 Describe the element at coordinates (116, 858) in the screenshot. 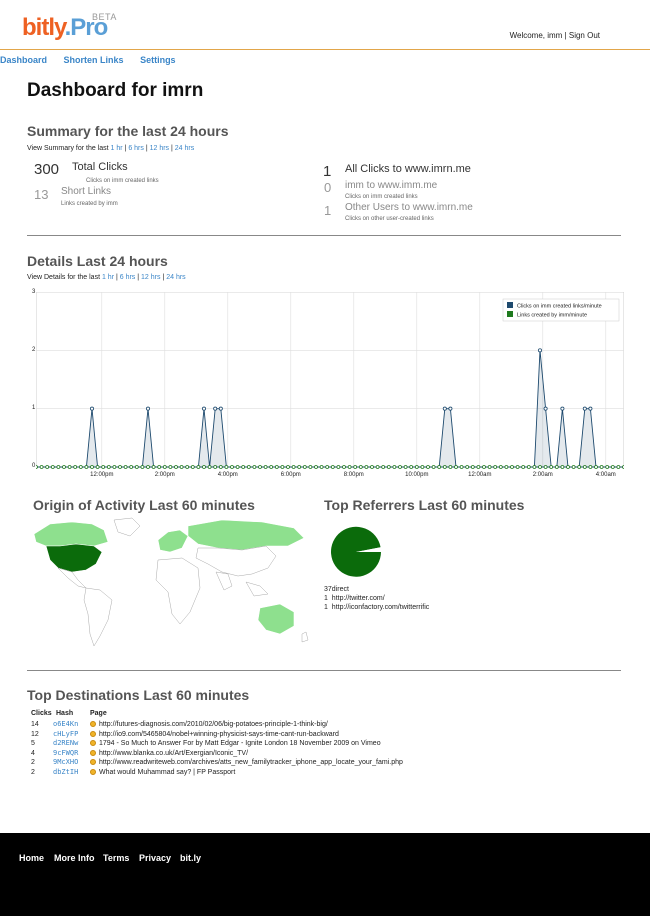

I see `footer-terms-link: Terms` at that location.